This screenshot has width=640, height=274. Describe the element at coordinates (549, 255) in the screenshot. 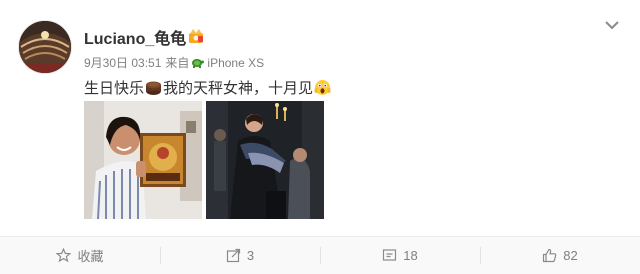

I see `thumbs-up-icon` at that location.